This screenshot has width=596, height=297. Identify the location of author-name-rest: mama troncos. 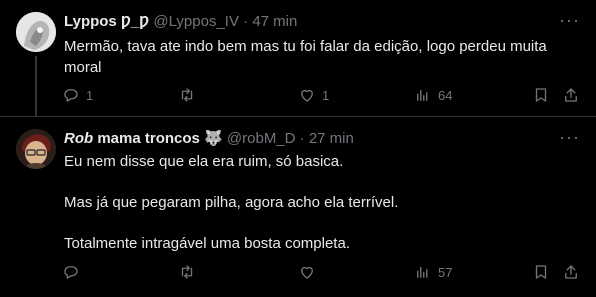
(146, 138).